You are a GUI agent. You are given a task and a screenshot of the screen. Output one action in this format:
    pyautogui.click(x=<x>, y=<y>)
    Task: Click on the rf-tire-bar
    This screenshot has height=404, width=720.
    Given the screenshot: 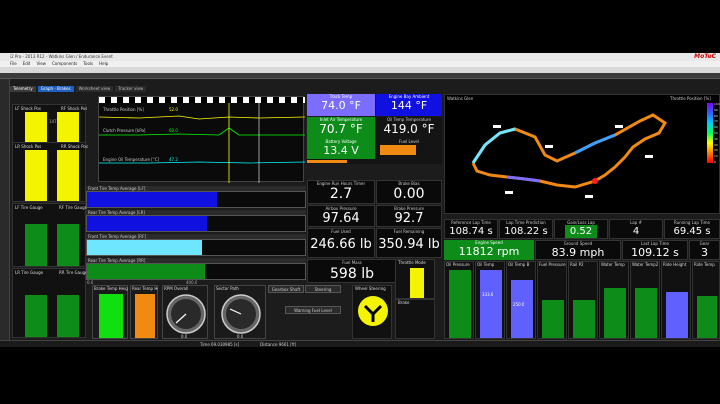 What is the action you would take?
    pyautogui.click(x=68, y=245)
    